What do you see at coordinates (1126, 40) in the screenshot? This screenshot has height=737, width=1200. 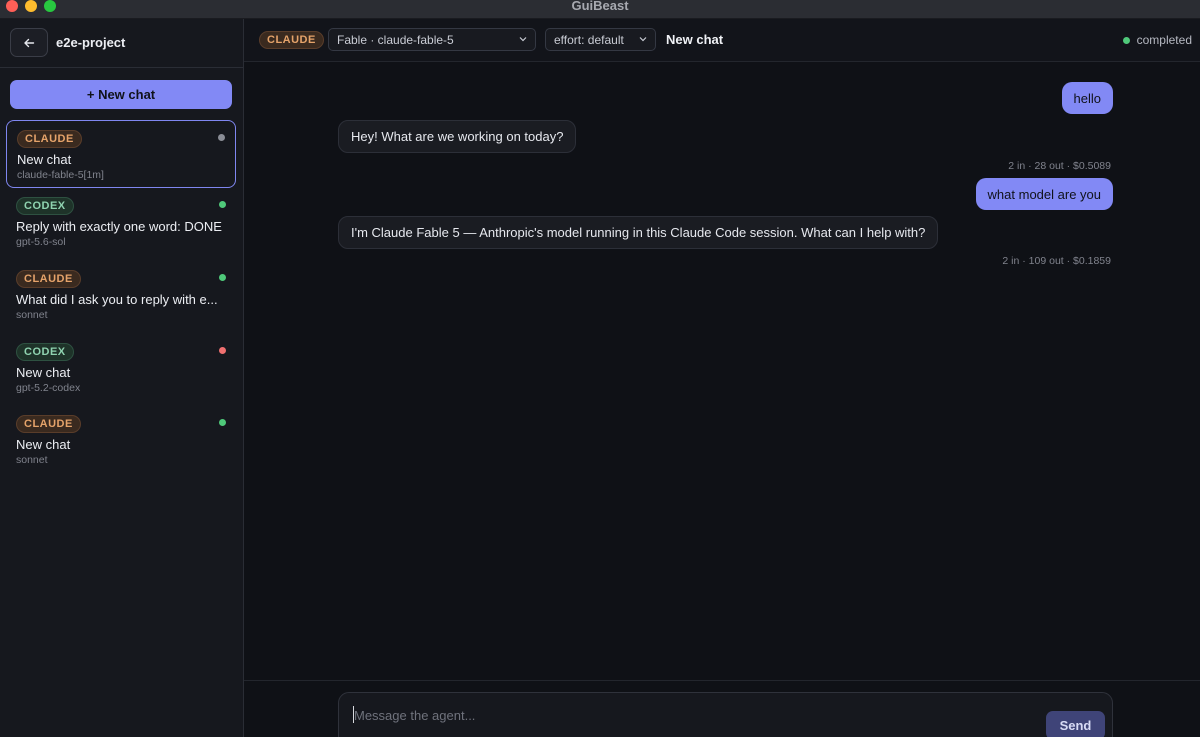 I see `status-indicator-icon` at bounding box center [1126, 40].